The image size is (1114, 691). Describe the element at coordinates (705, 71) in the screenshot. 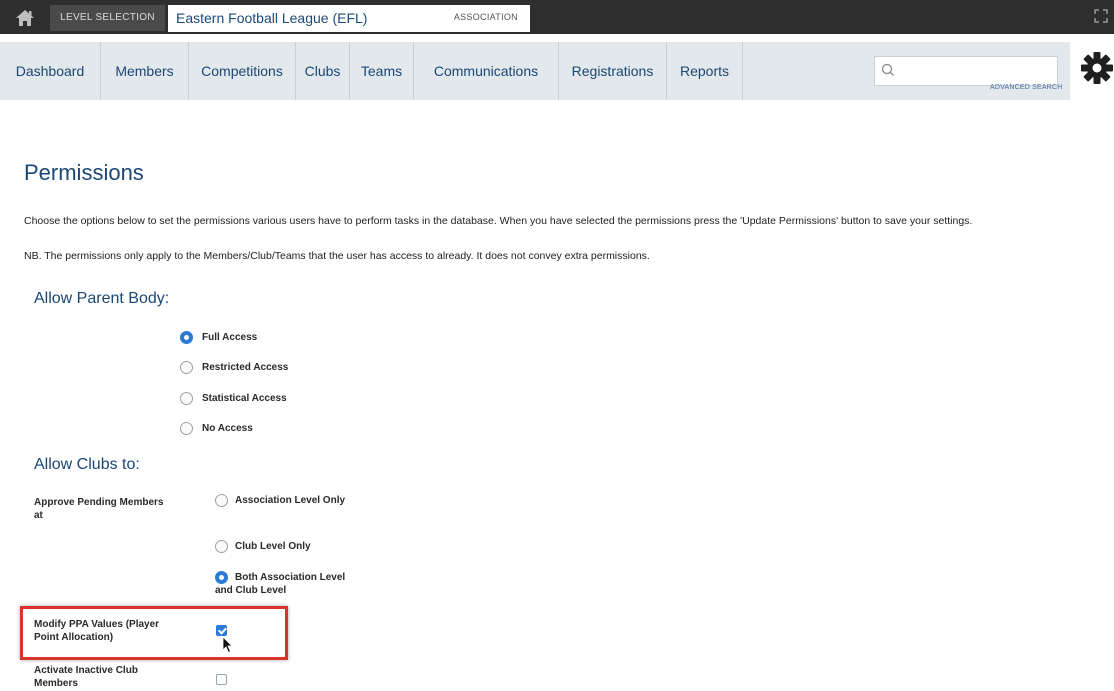

I see `nav-reports: Reports` at that location.